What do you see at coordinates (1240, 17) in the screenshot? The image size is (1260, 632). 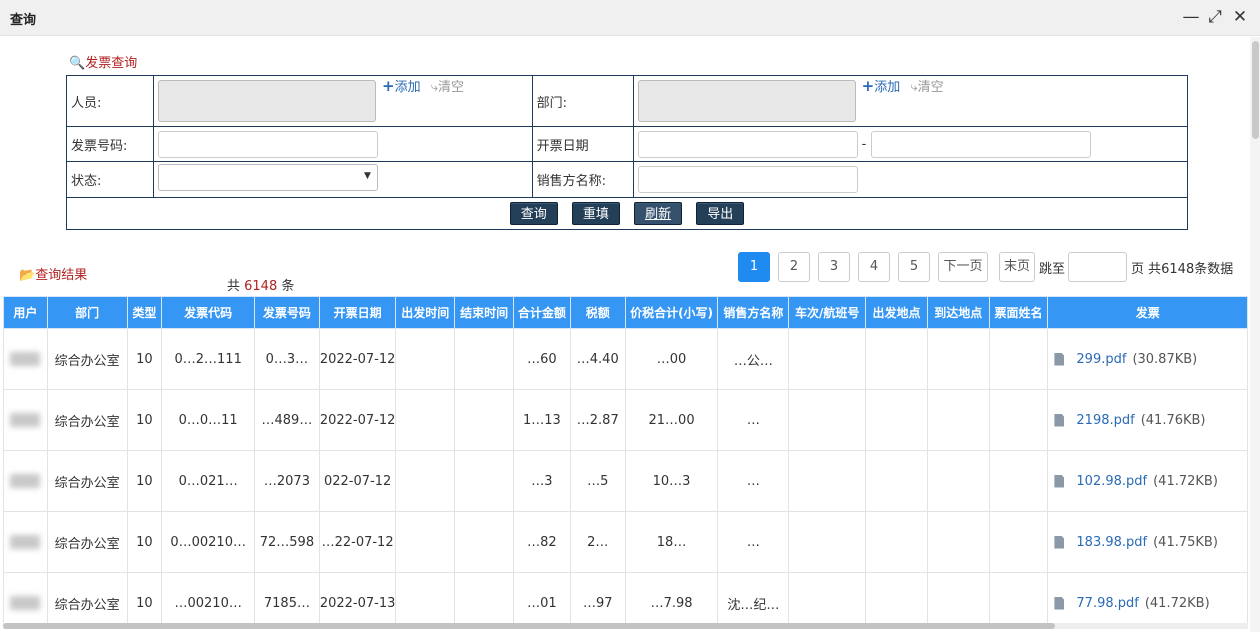 I see `close-icon: ✕` at bounding box center [1240, 17].